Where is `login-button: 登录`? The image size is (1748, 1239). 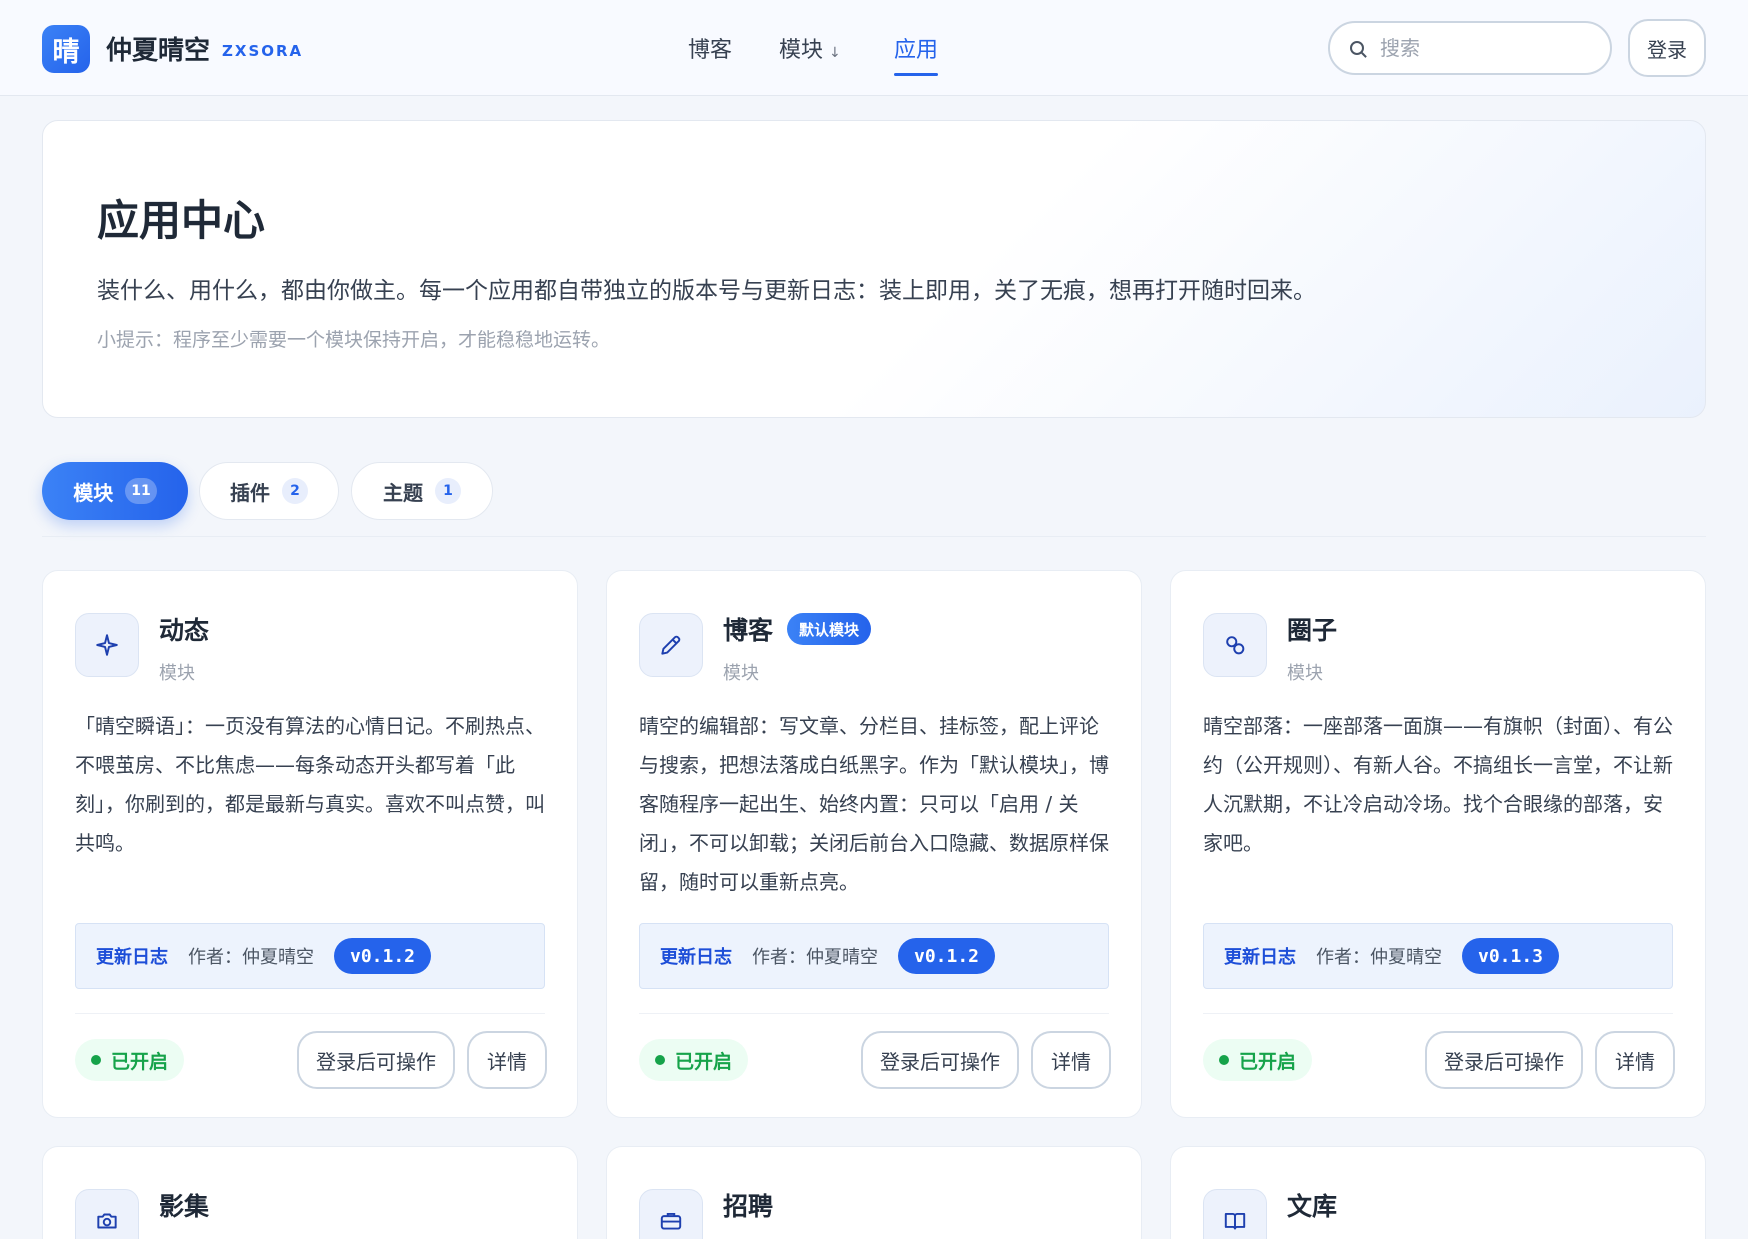
login-button: 登录 is located at coordinates (1667, 48).